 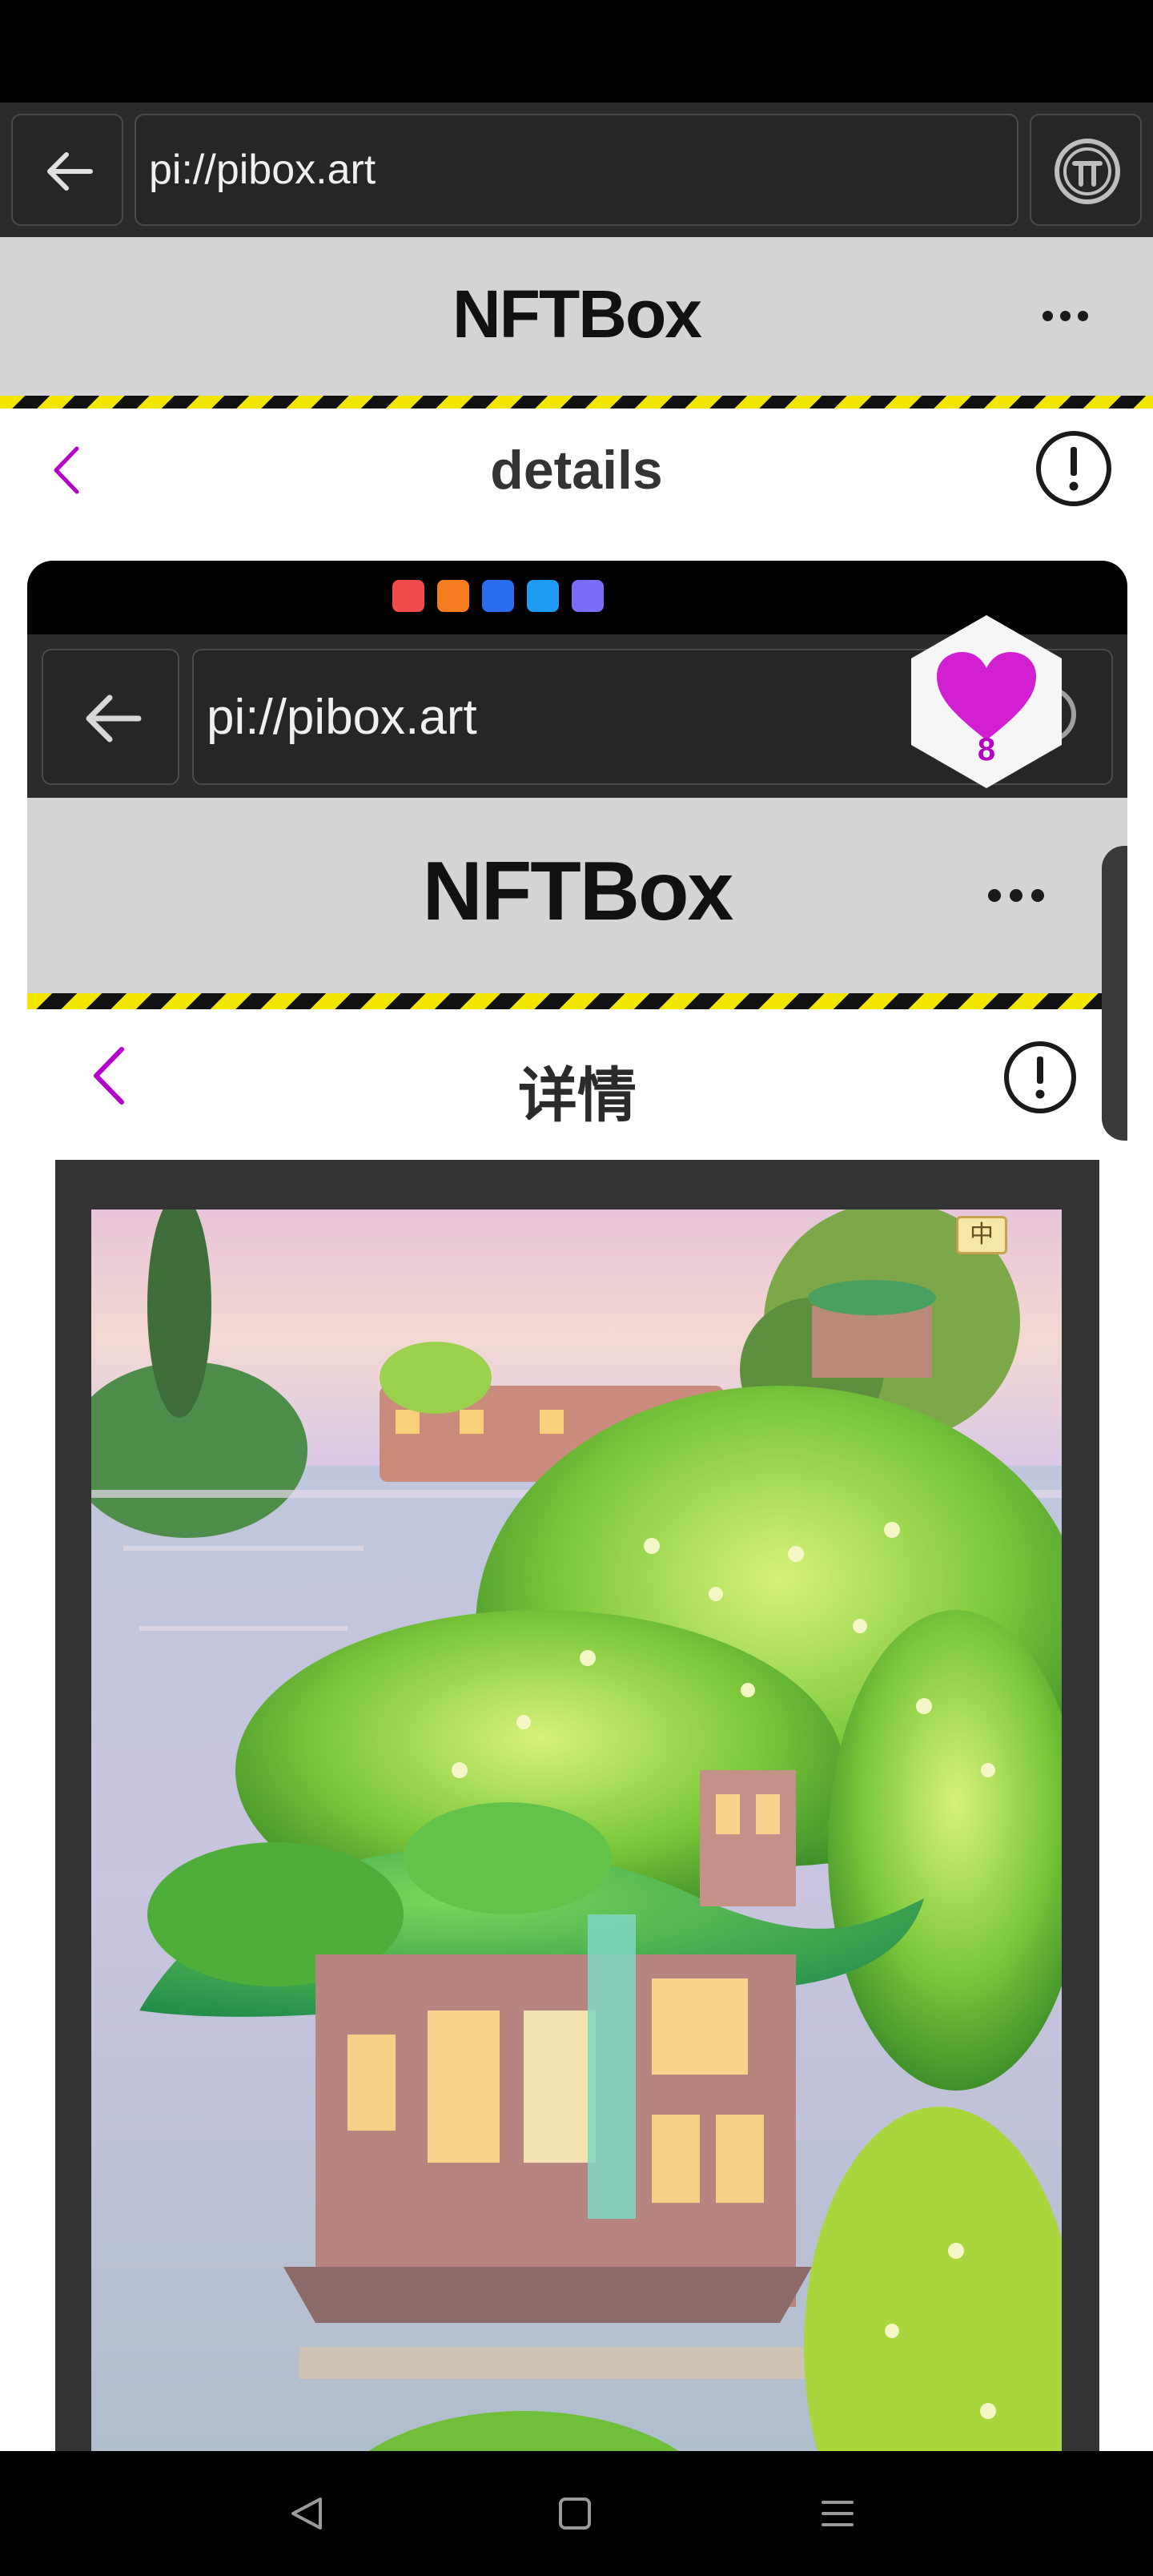 I want to click on heart-icon, so click(x=987, y=696).